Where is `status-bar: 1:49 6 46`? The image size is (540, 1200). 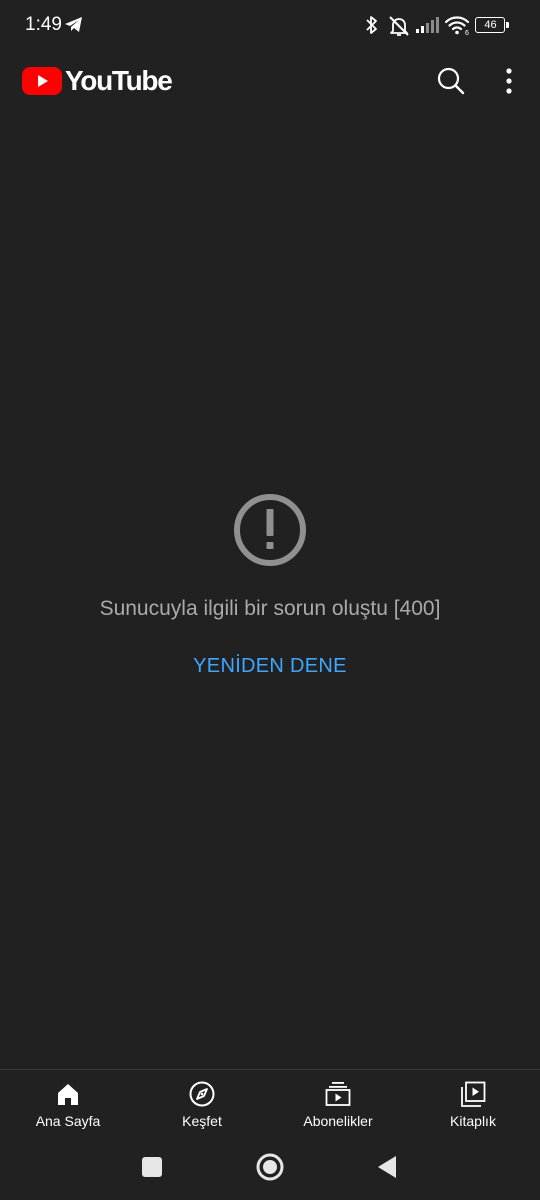 status-bar: 1:49 6 46 is located at coordinates (270, 26).